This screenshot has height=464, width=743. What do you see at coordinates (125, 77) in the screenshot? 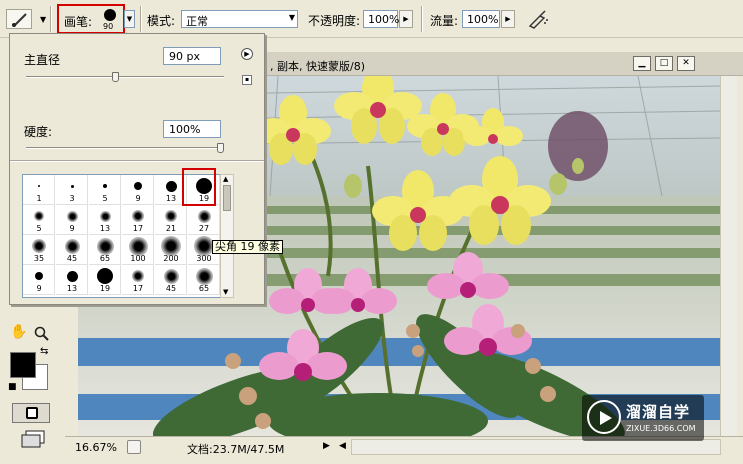
I see `diameter-slider` at bounding box center [125, 77].